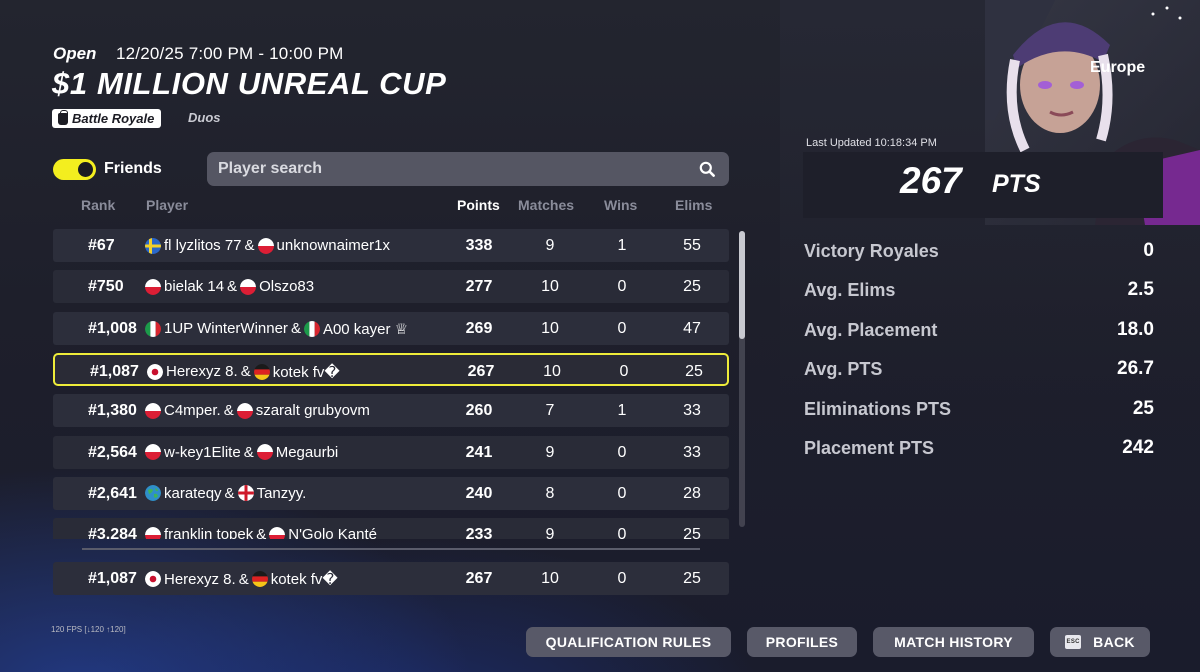 This screenshot has width=1200, height=672. What do you see at coordinates (225, 493) in the screenshot?
I see `row-players: karateqy & Tanzyy.` at bounding box center [225, 493].